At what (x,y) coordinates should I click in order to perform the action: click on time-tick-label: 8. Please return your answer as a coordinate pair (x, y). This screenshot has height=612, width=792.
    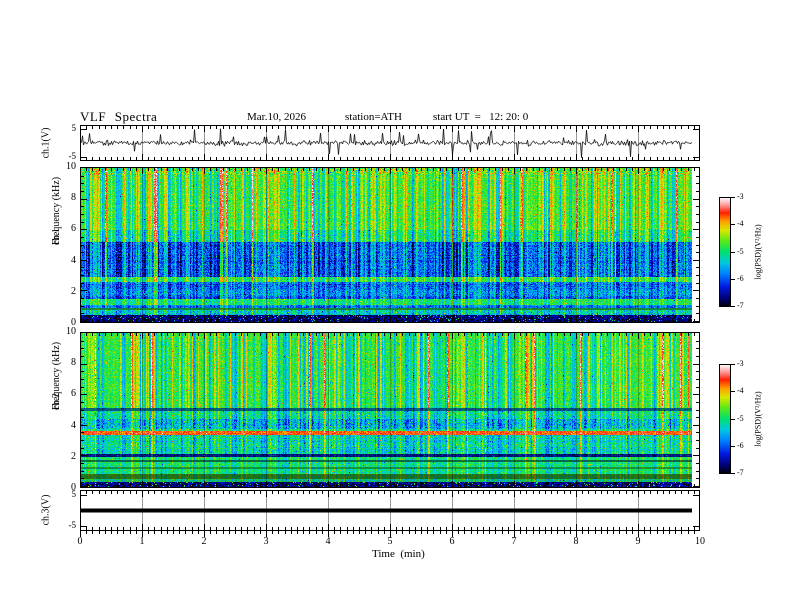
    Looking at the image, I should click on (576, 541).